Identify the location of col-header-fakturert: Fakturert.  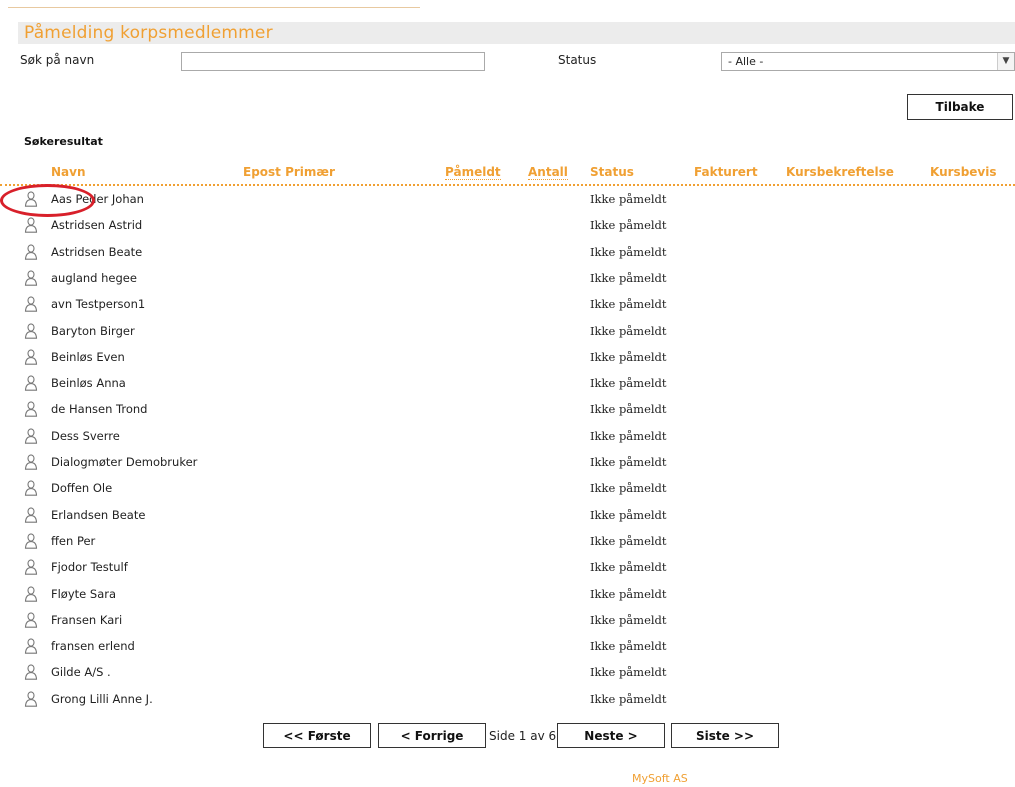
(726, 172).